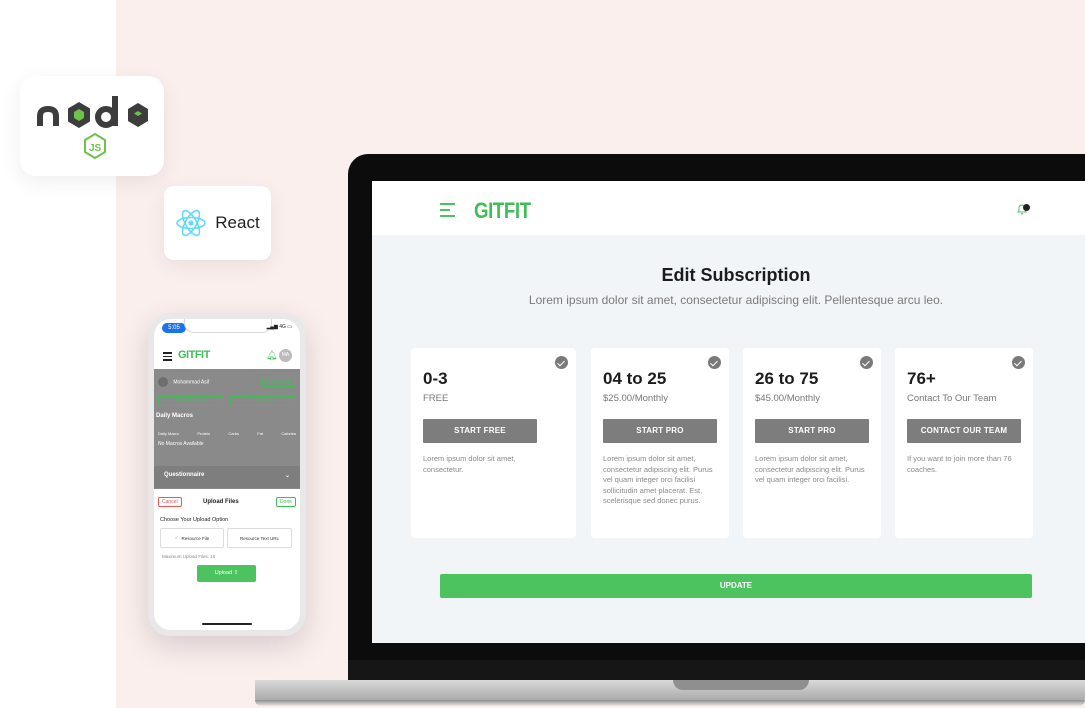 The image size is (1085, 708). Describe the element at coordinates (236, 573) in the screenshot. I see `upload-icon: ⇪` at that location.